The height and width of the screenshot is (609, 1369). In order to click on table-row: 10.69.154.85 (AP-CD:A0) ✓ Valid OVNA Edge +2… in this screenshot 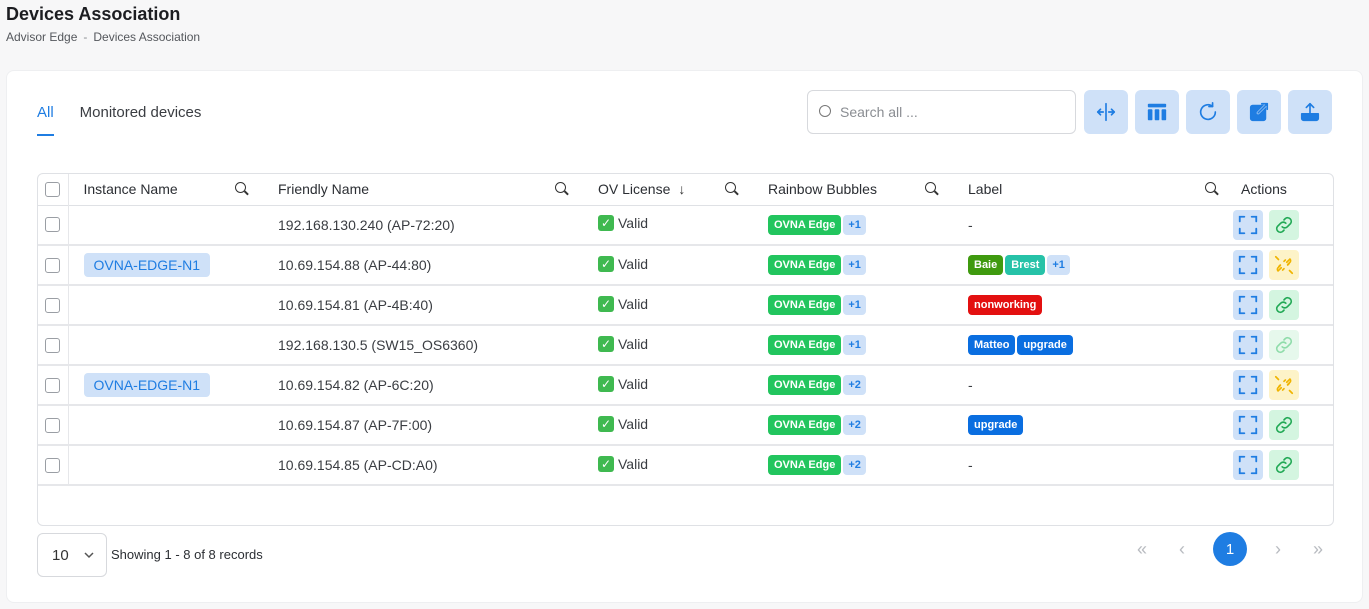, I will do `click(685, 465)`.